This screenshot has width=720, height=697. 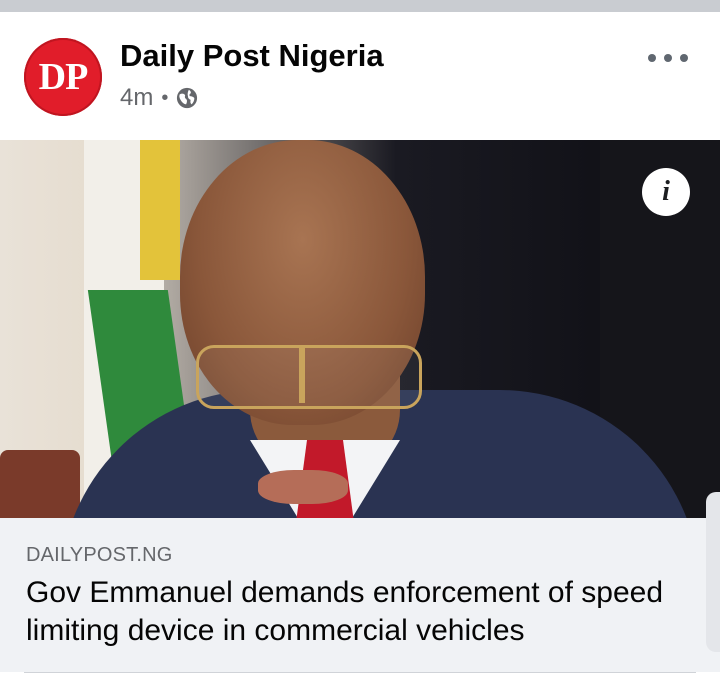 I want to click on scroll-handle, so click(x=713, y=572).